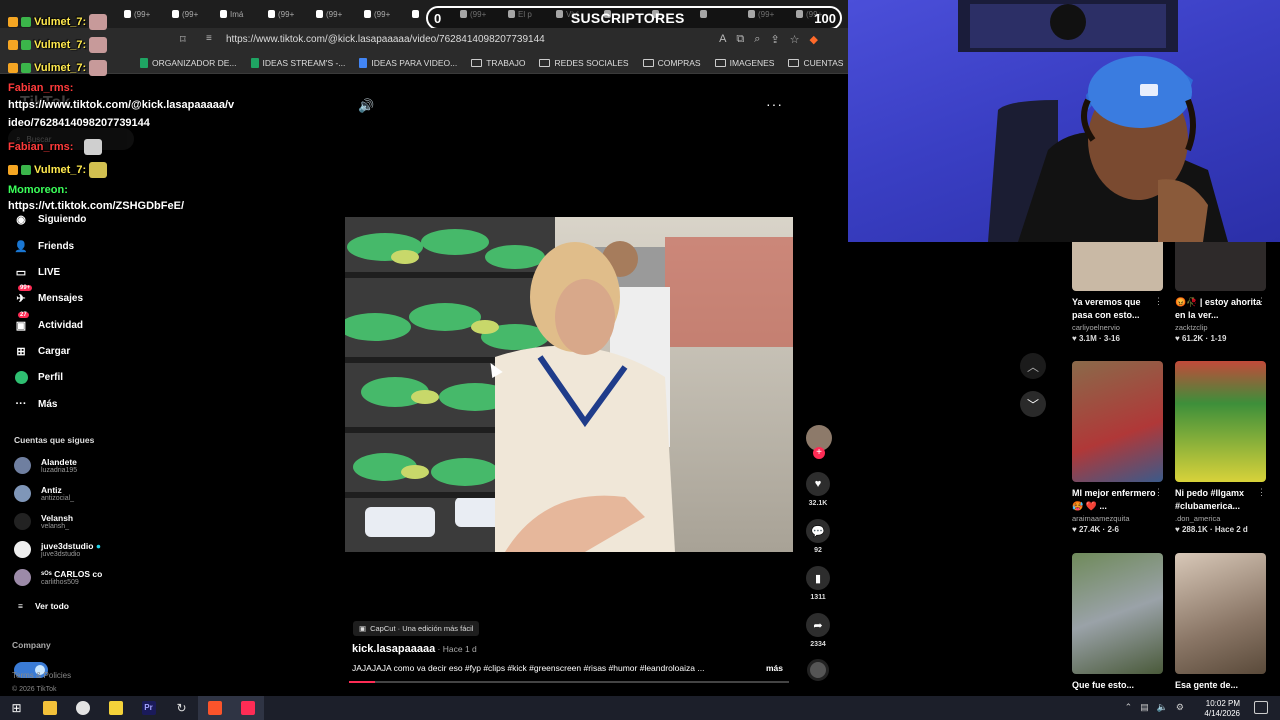 The height and width of the screenshot is (720, 1280). Describe the element at coordinates (148, 708) in the screenshot. I see `taskbar-app: Pr` at that location.